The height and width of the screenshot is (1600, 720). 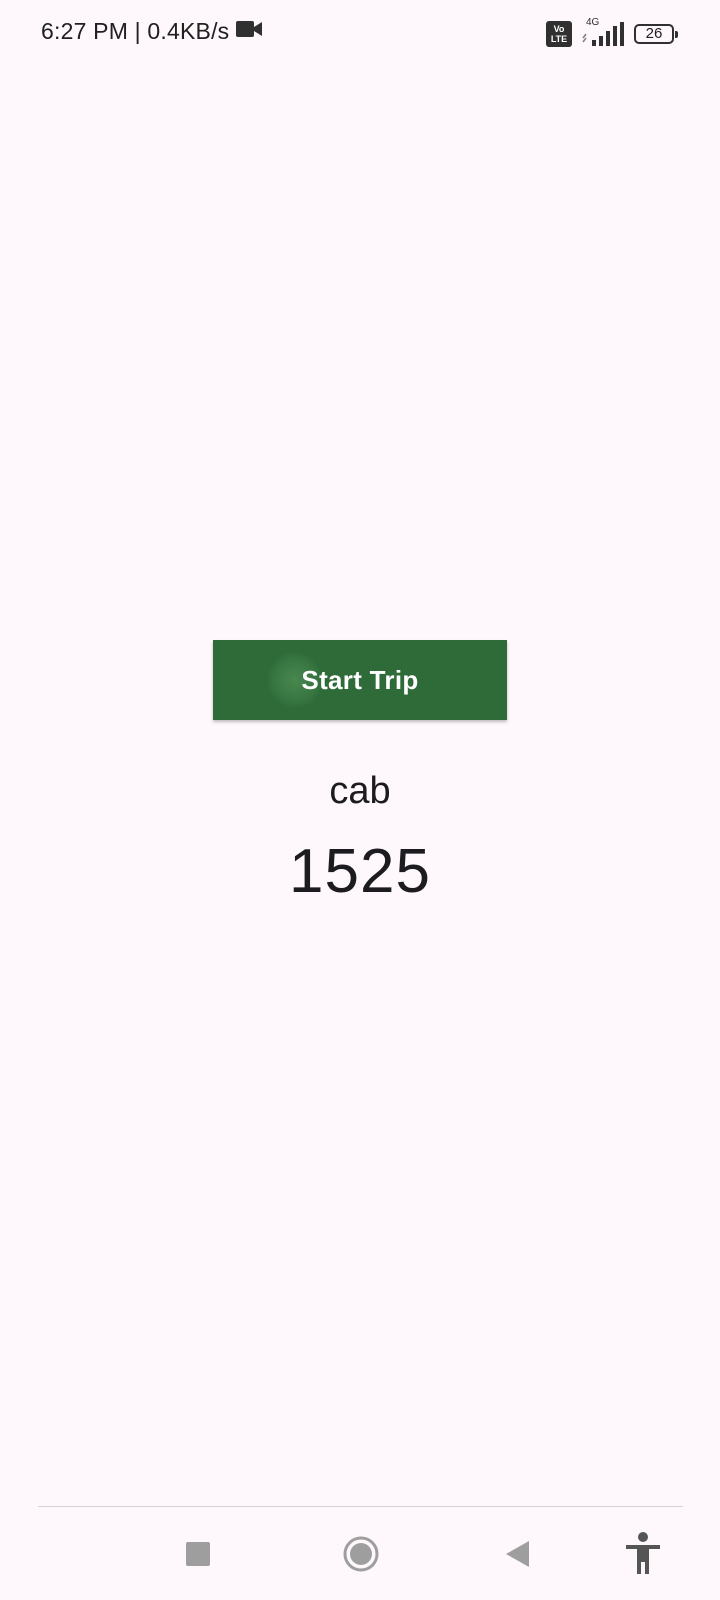 I want to click on volte-icon: Vo LTE, so click(x=559, y=34).